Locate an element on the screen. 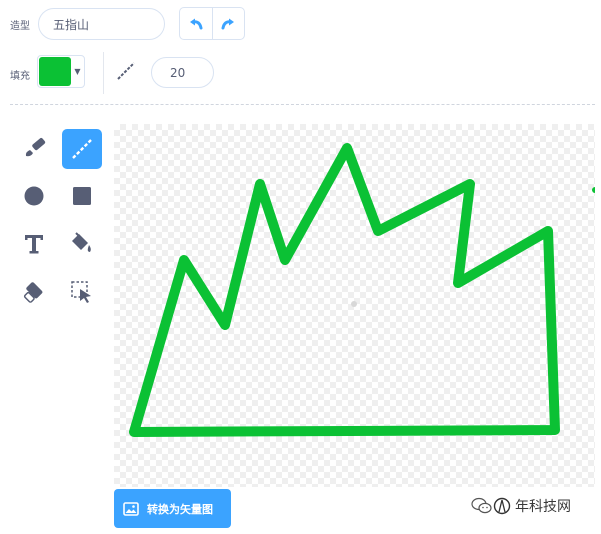  select-icon is located at coordinates (81, 292).